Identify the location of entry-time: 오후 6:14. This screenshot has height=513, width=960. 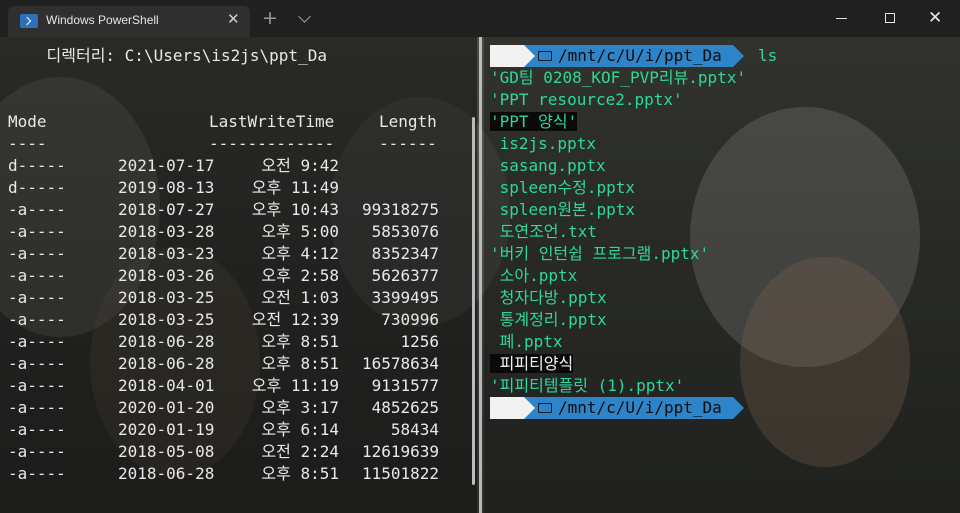
(300, 429).